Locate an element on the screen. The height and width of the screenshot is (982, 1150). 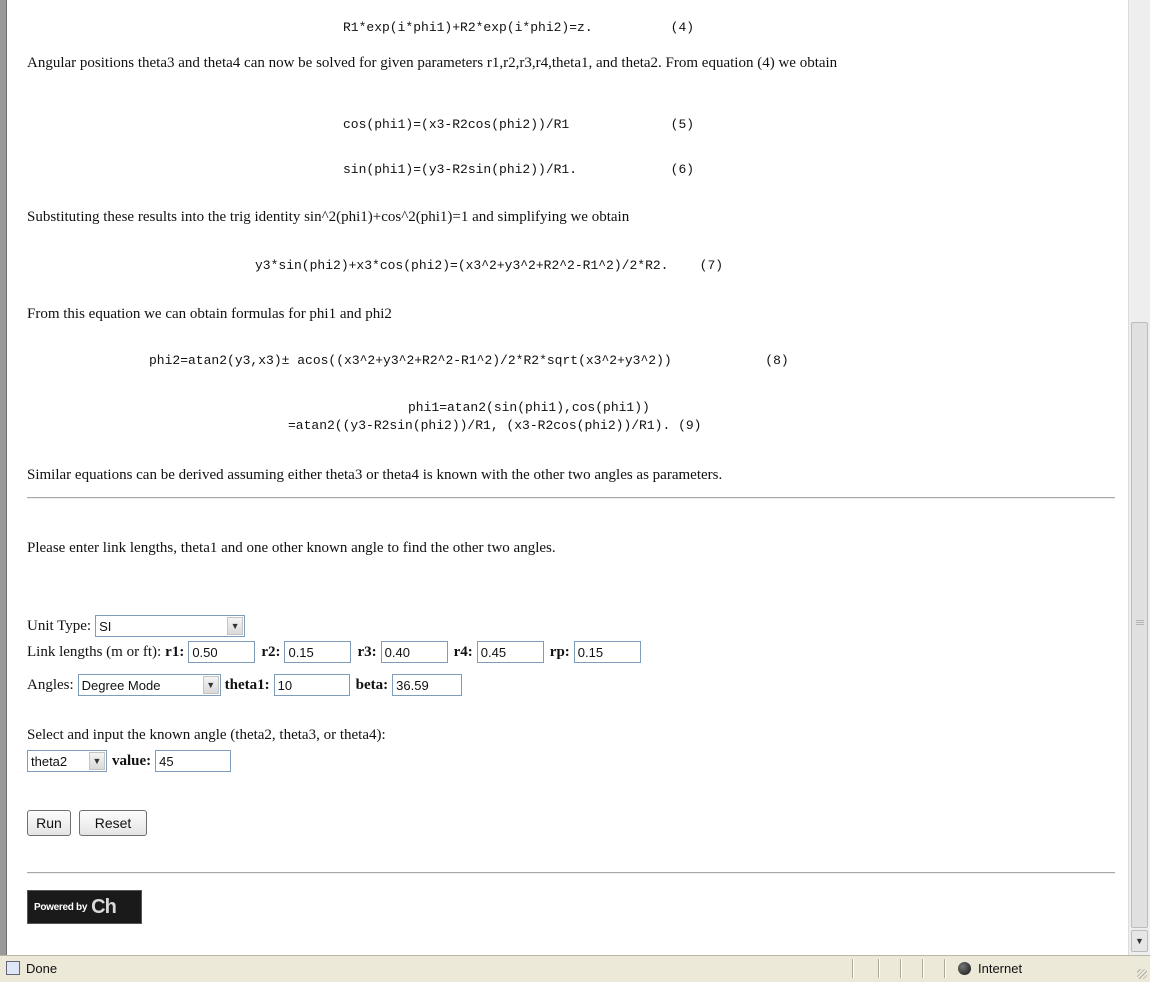
r3-input is located at coordinates (414, 652).